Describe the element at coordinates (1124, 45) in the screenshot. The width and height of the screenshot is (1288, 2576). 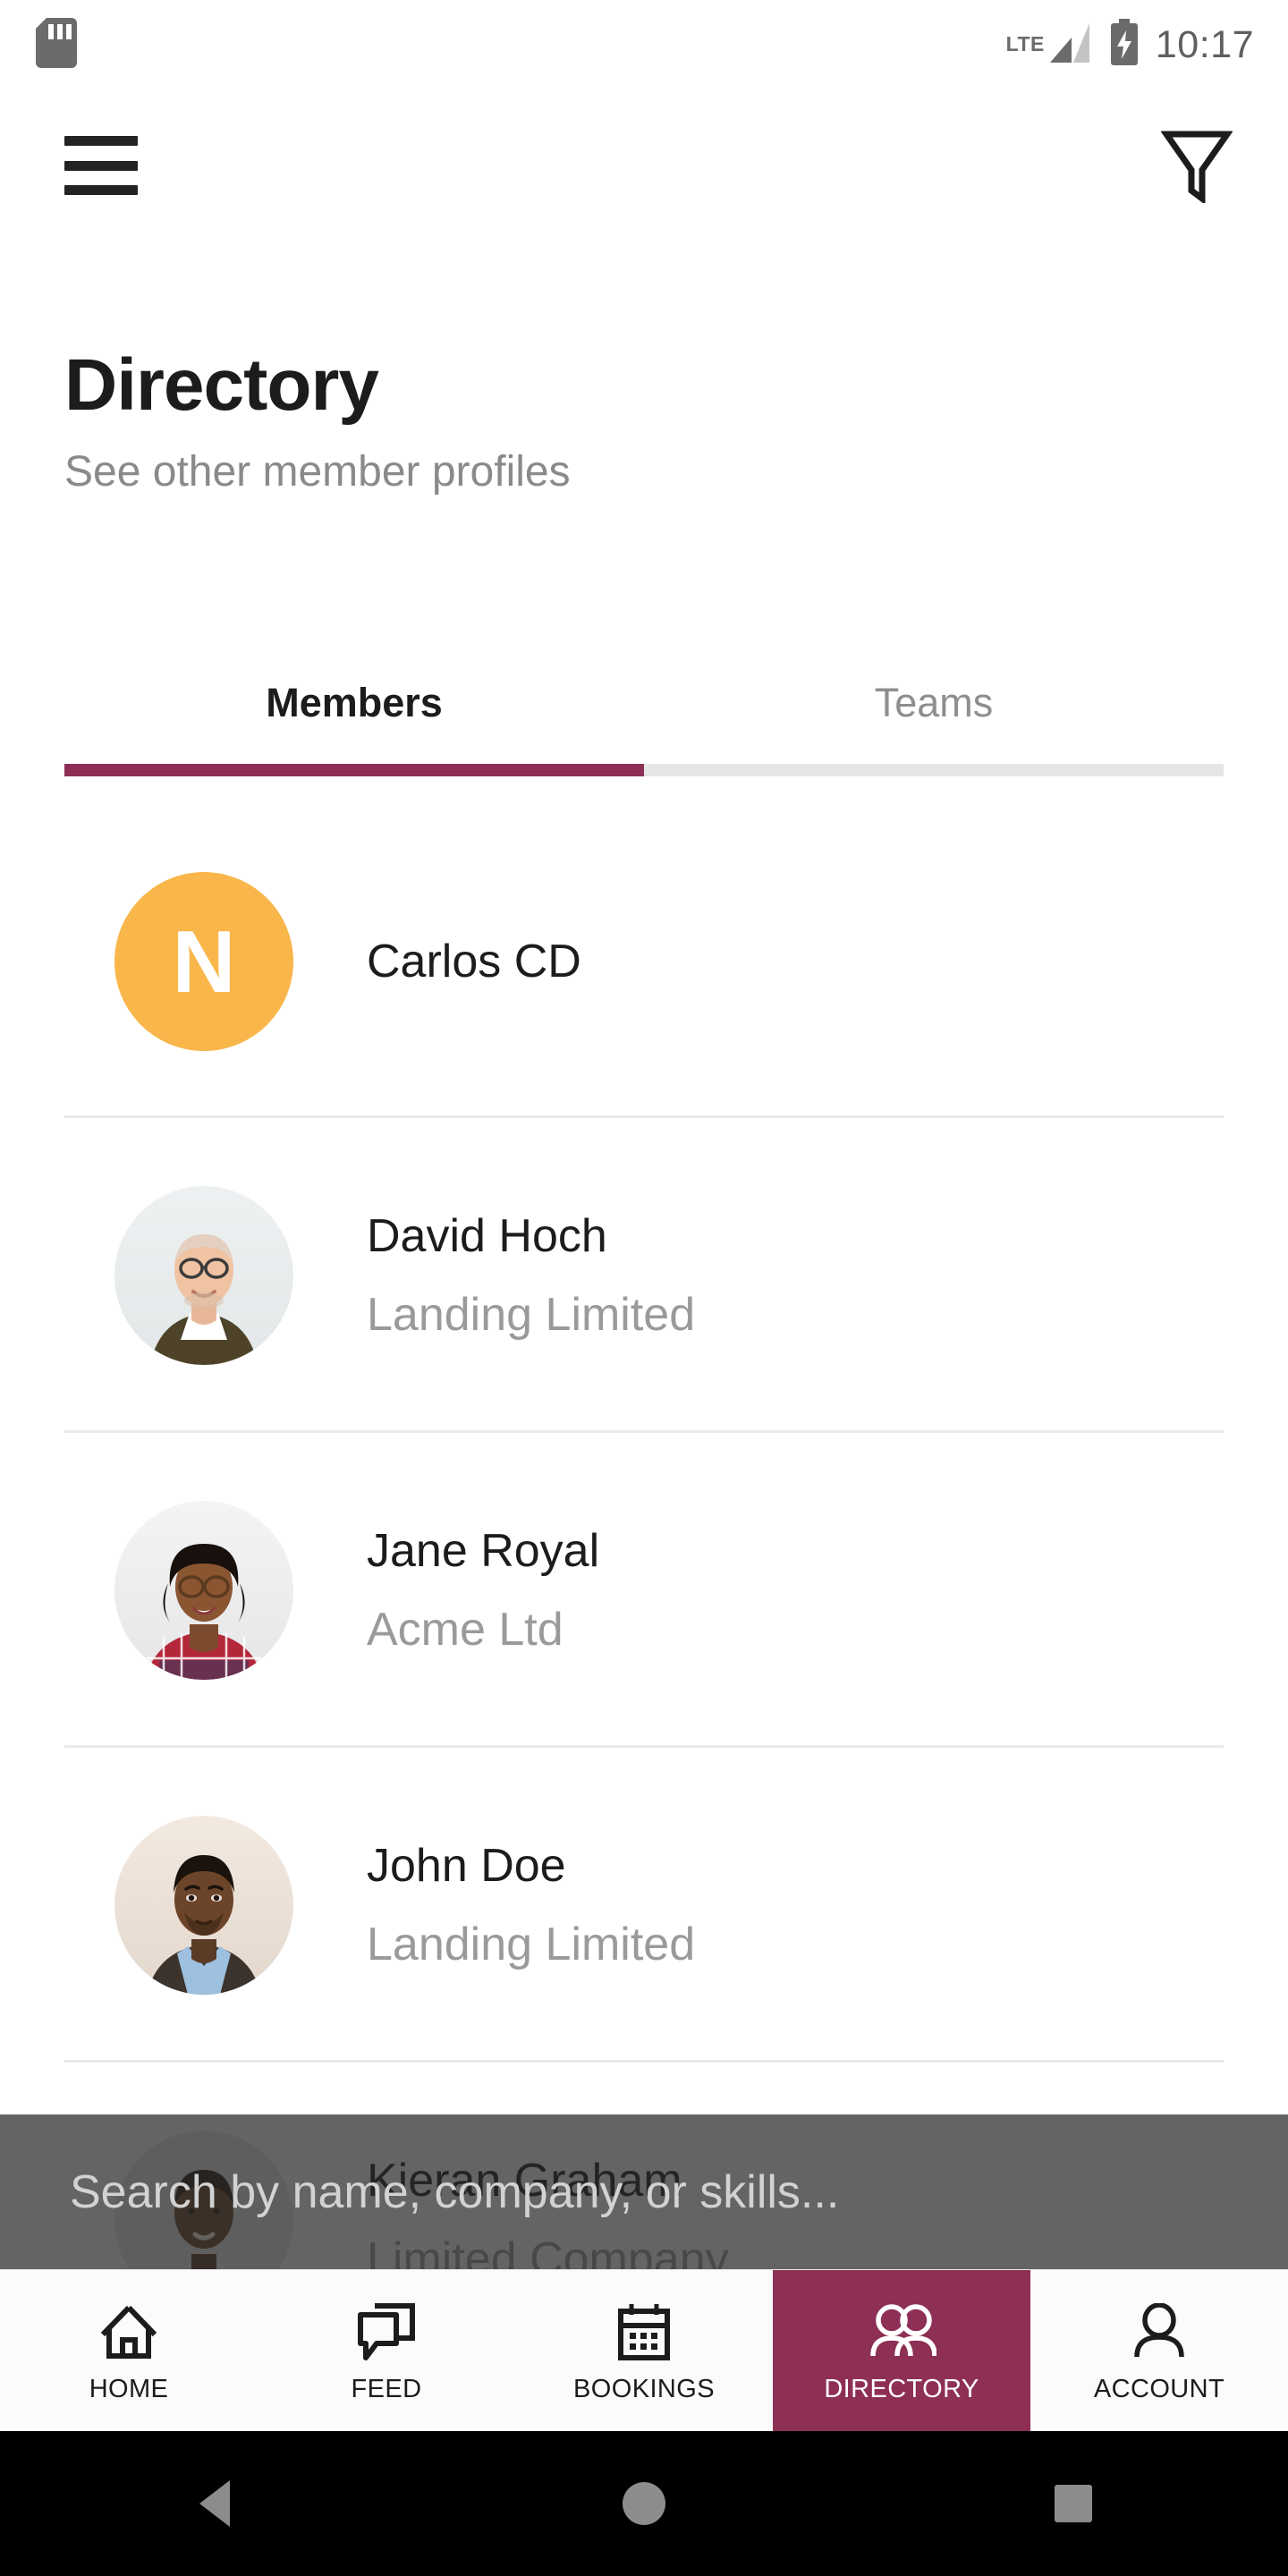
I see `battery-charging-icon` at that location.